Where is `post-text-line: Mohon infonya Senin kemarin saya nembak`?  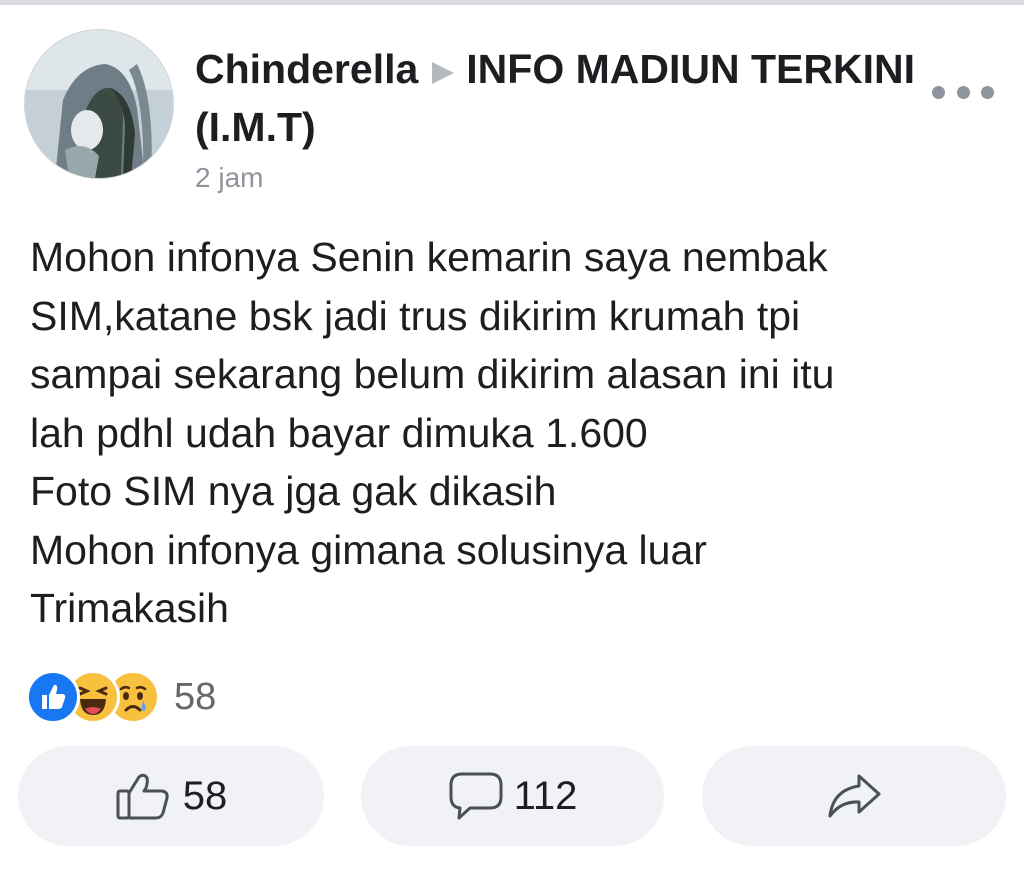 post-text-line: Mohon infonya Senin kemarin saya nembak is located at coordinates (429, 257).